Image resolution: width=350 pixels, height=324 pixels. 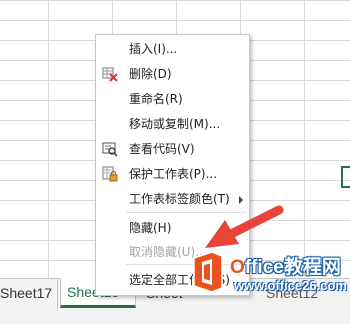 I want to click on menu-item-label: 删除(D), so click(x=150, y=74).